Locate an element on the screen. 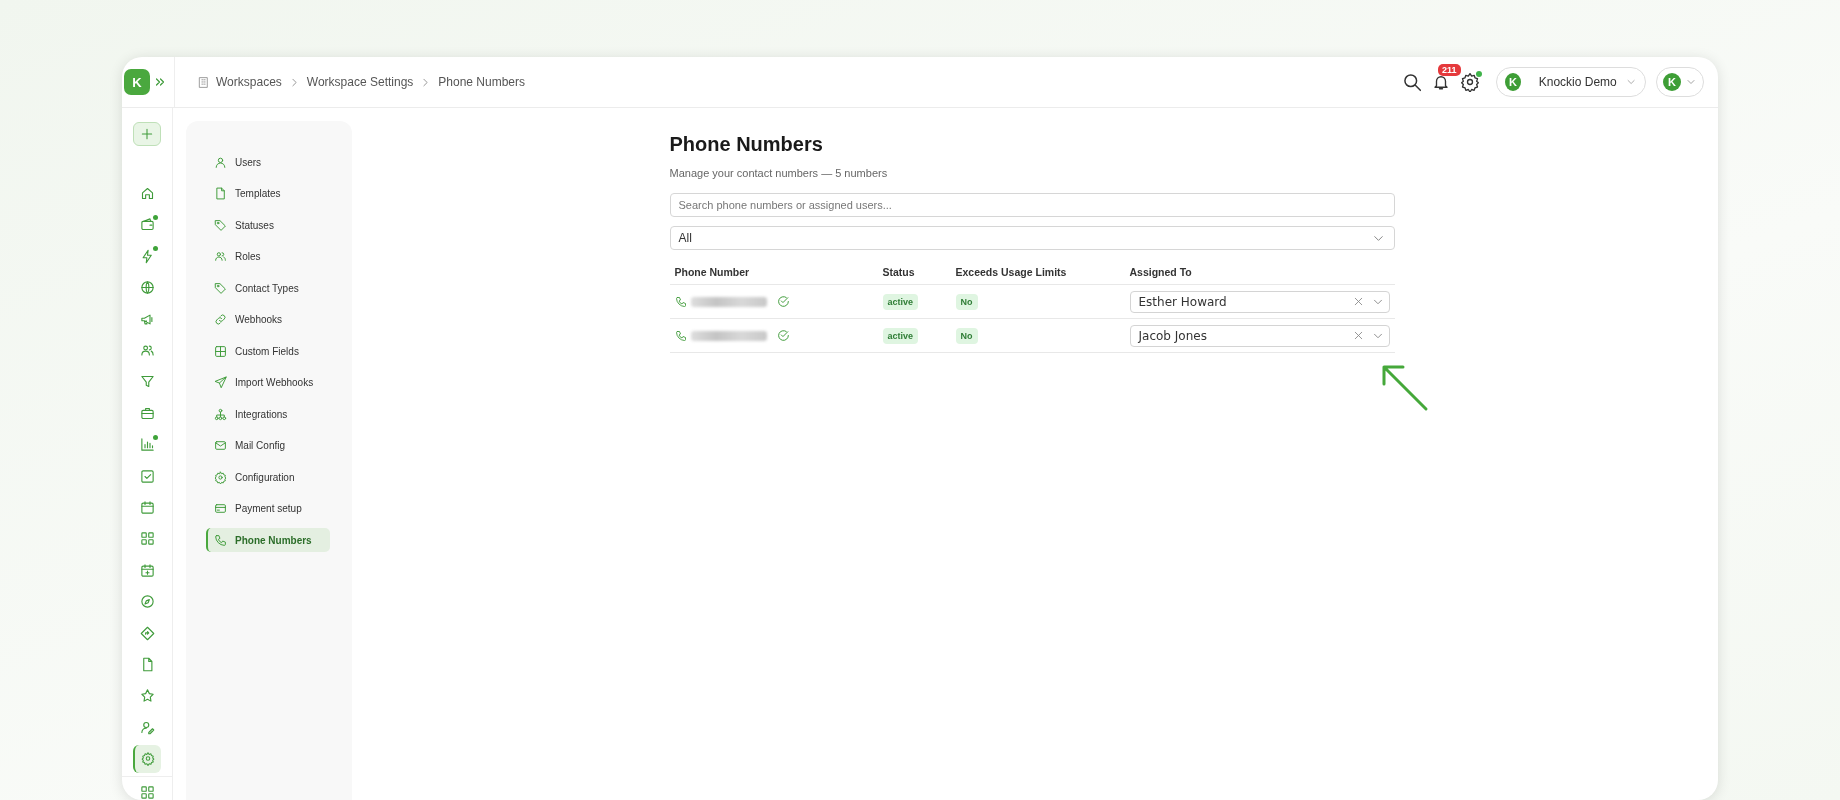  settings-menu-item: Webhooks is located at coordinates (268, 319).